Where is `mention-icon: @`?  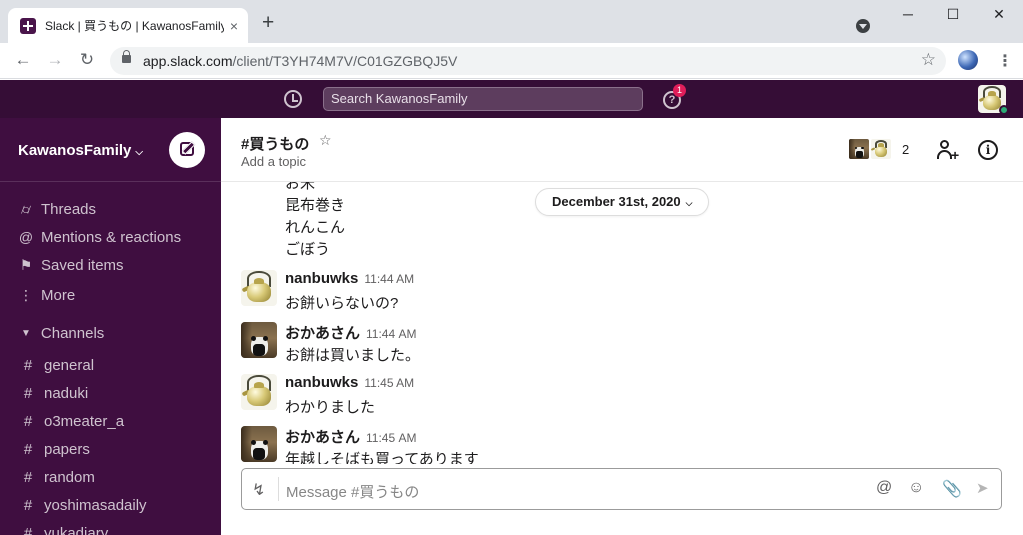 mention-icon: @ is located at coordinates (884, 488).